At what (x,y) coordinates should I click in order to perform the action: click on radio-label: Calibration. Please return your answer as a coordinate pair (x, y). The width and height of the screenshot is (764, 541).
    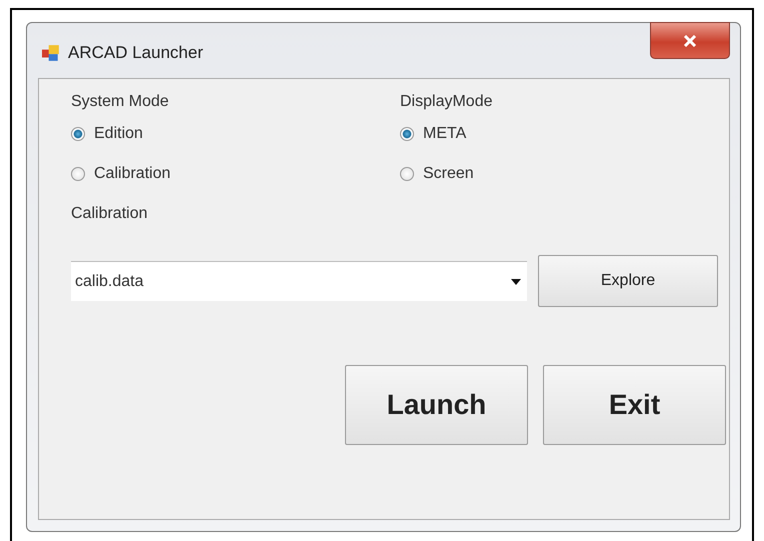
    Looking at the image, I should click on (132, 174).